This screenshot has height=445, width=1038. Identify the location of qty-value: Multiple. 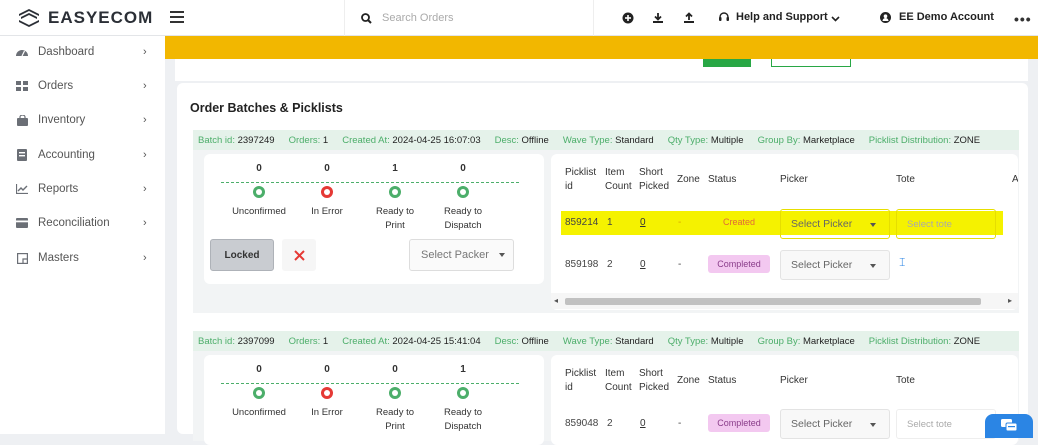
(727, 140).